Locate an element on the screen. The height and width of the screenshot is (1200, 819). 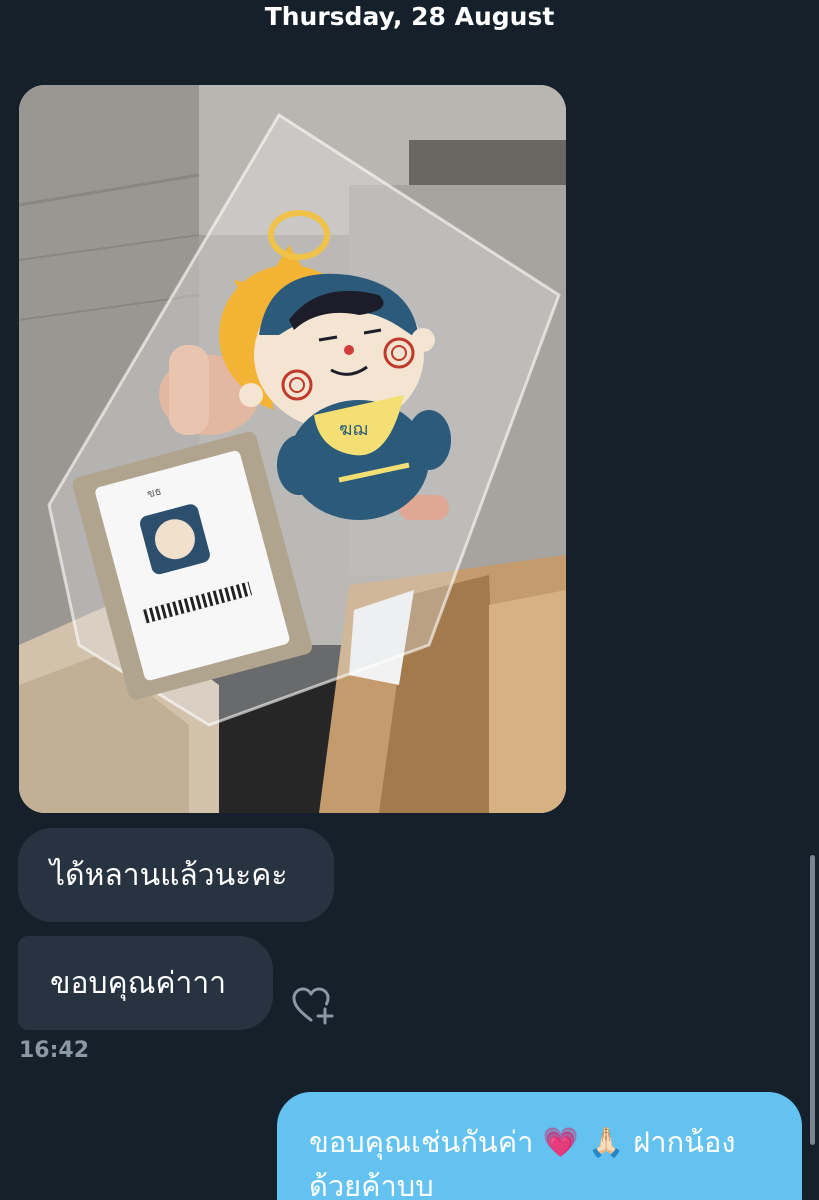
message-timestamp: 16:42 is located at coordinates (54, 1050).